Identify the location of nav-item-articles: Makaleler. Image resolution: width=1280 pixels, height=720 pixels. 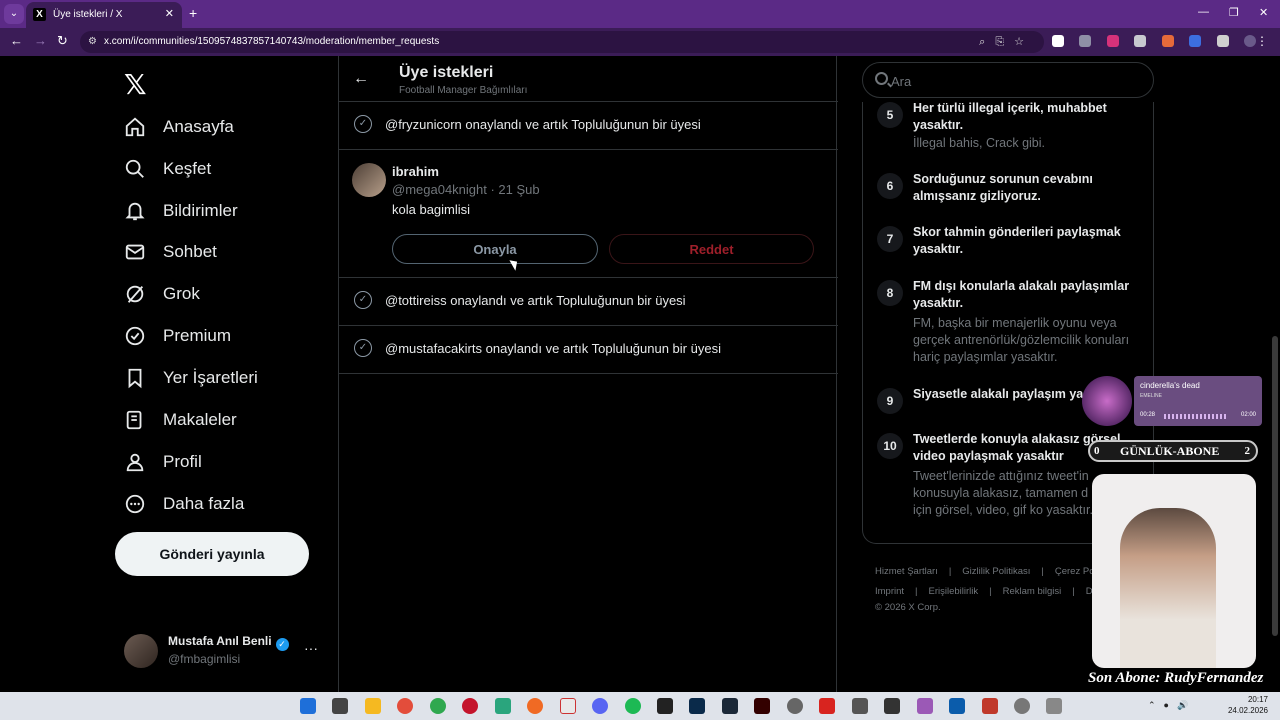
(180, 420).